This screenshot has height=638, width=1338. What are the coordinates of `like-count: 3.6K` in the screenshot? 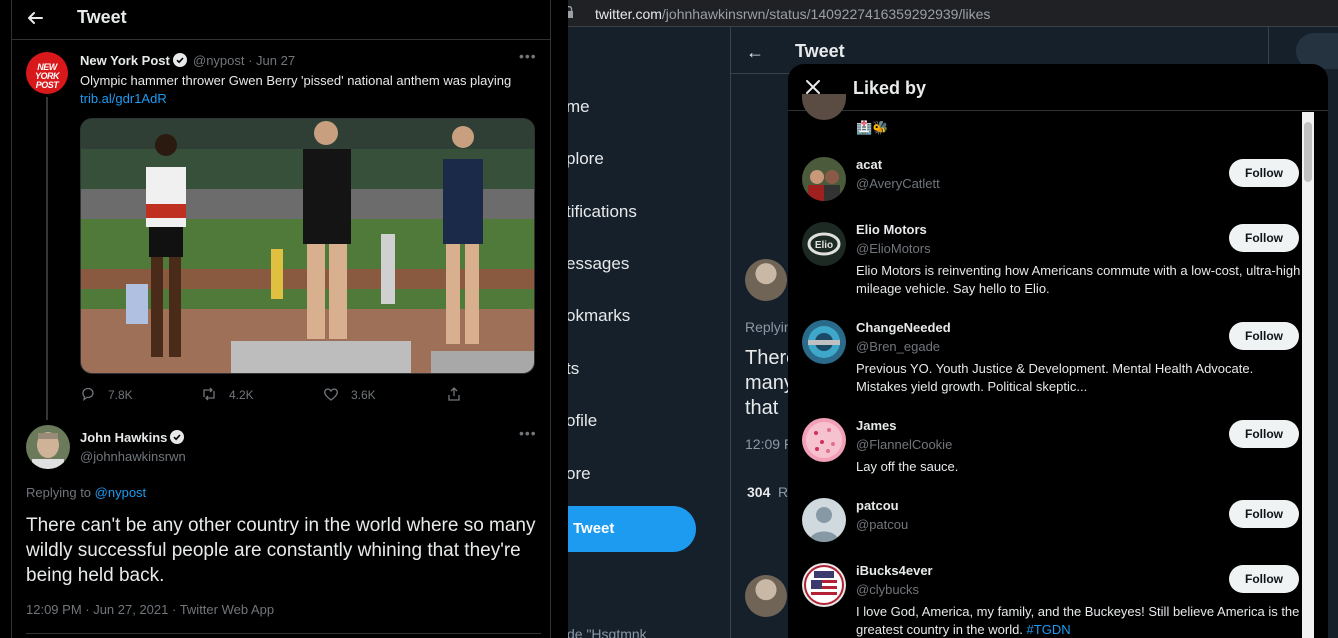 It's located at (363, 395).